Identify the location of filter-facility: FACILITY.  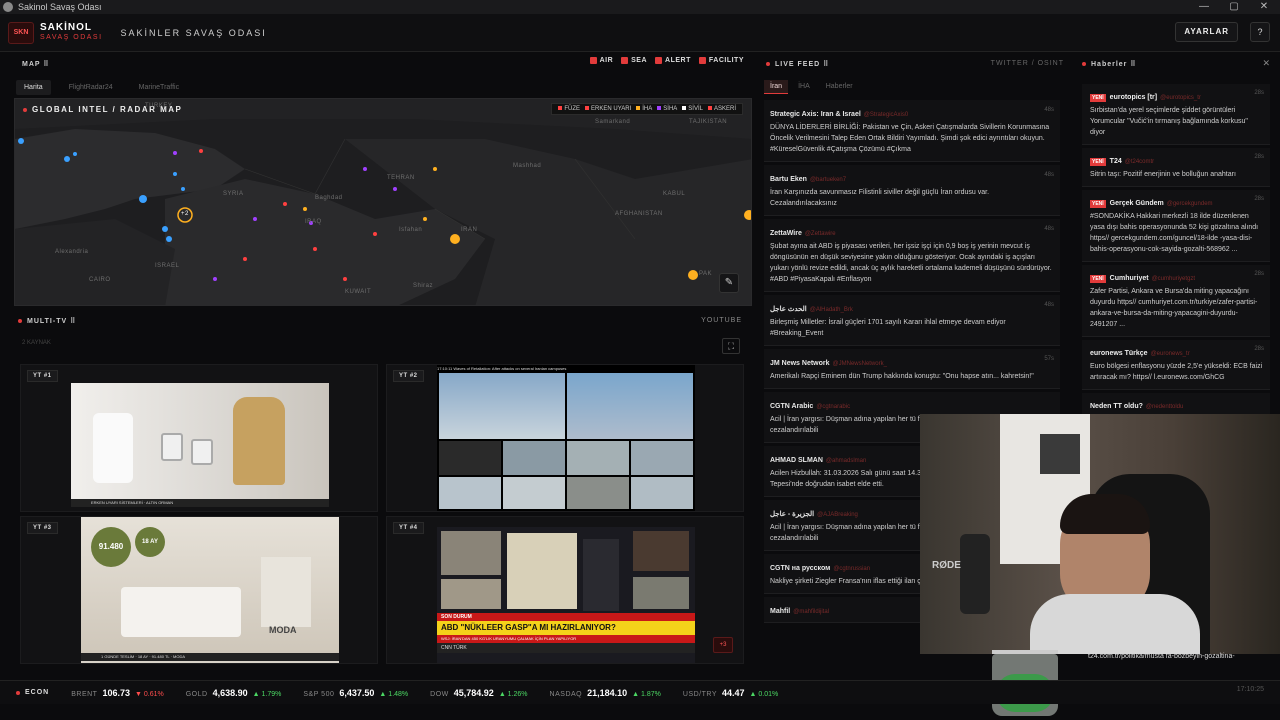
(721, 60).